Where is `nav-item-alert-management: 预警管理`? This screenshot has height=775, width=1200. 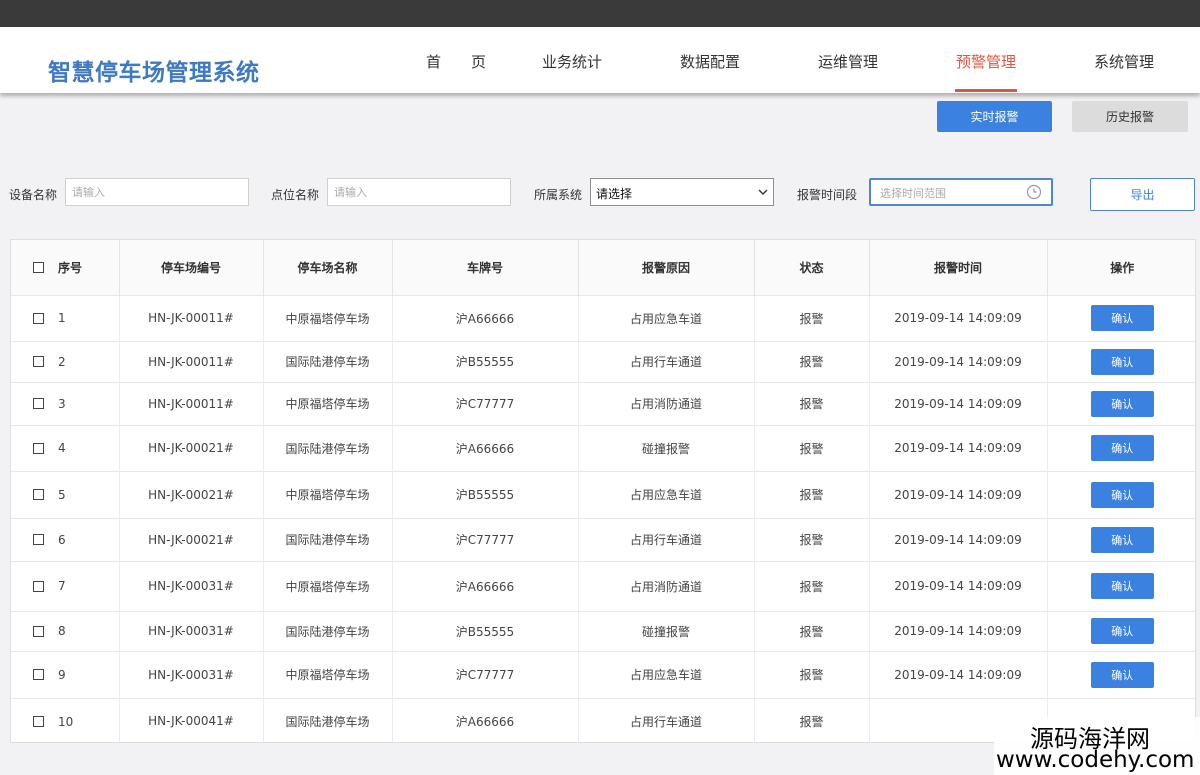
nav-item-alert-management: 预警管理 is located at coordinates (986, 61).